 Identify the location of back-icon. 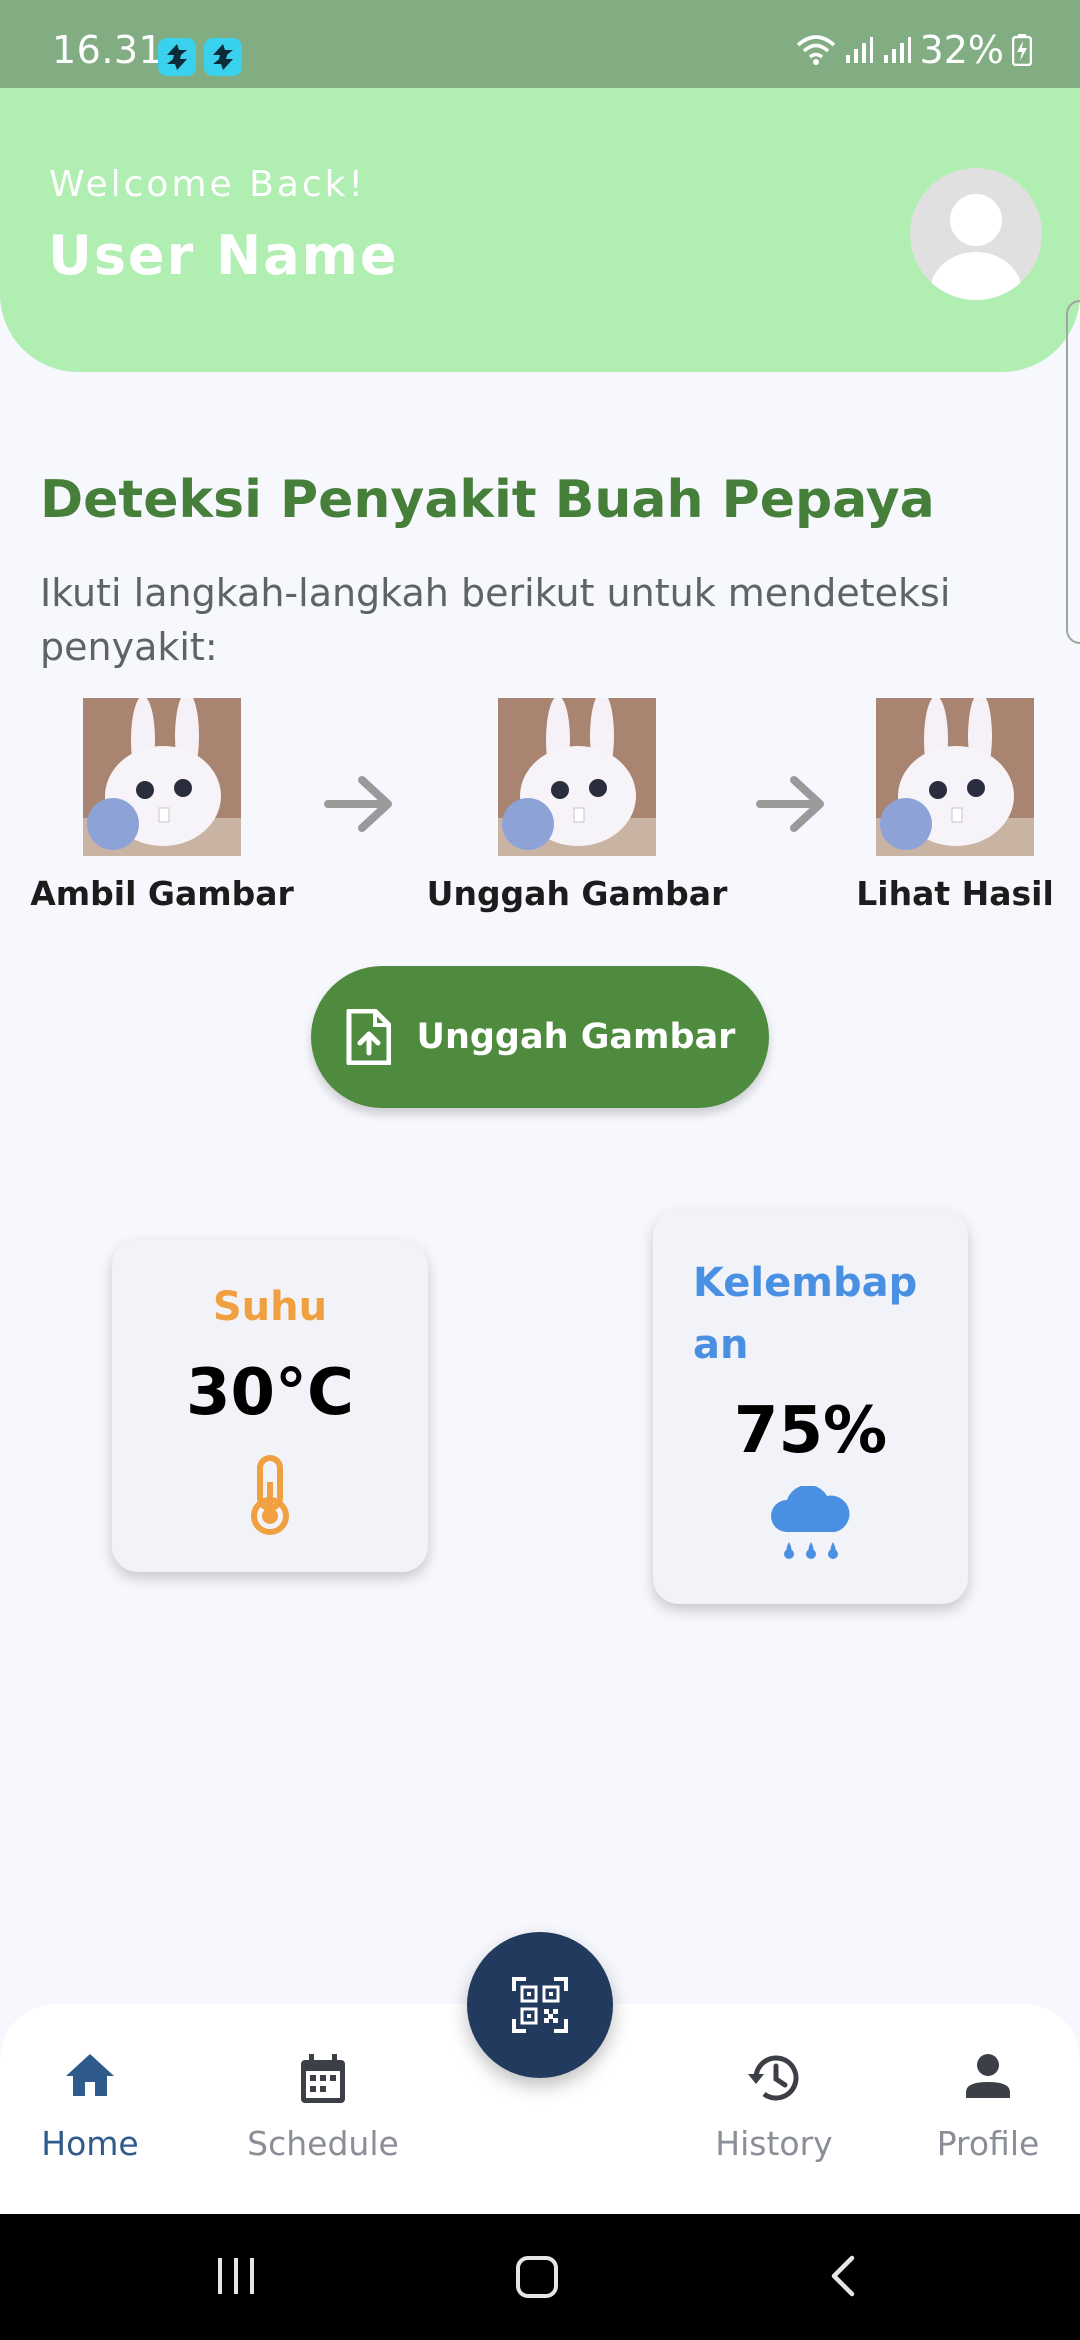
(843, 2276).